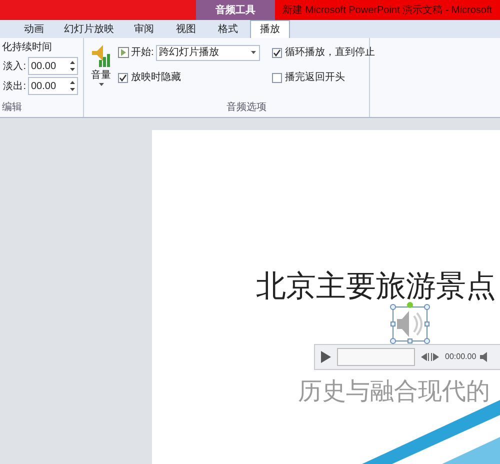 The width and height of the screenshot is (500, 464). What do you see at coordinates (376, 357) in the screenshot?
I see `progress-track` at bounding box center [376, 357].